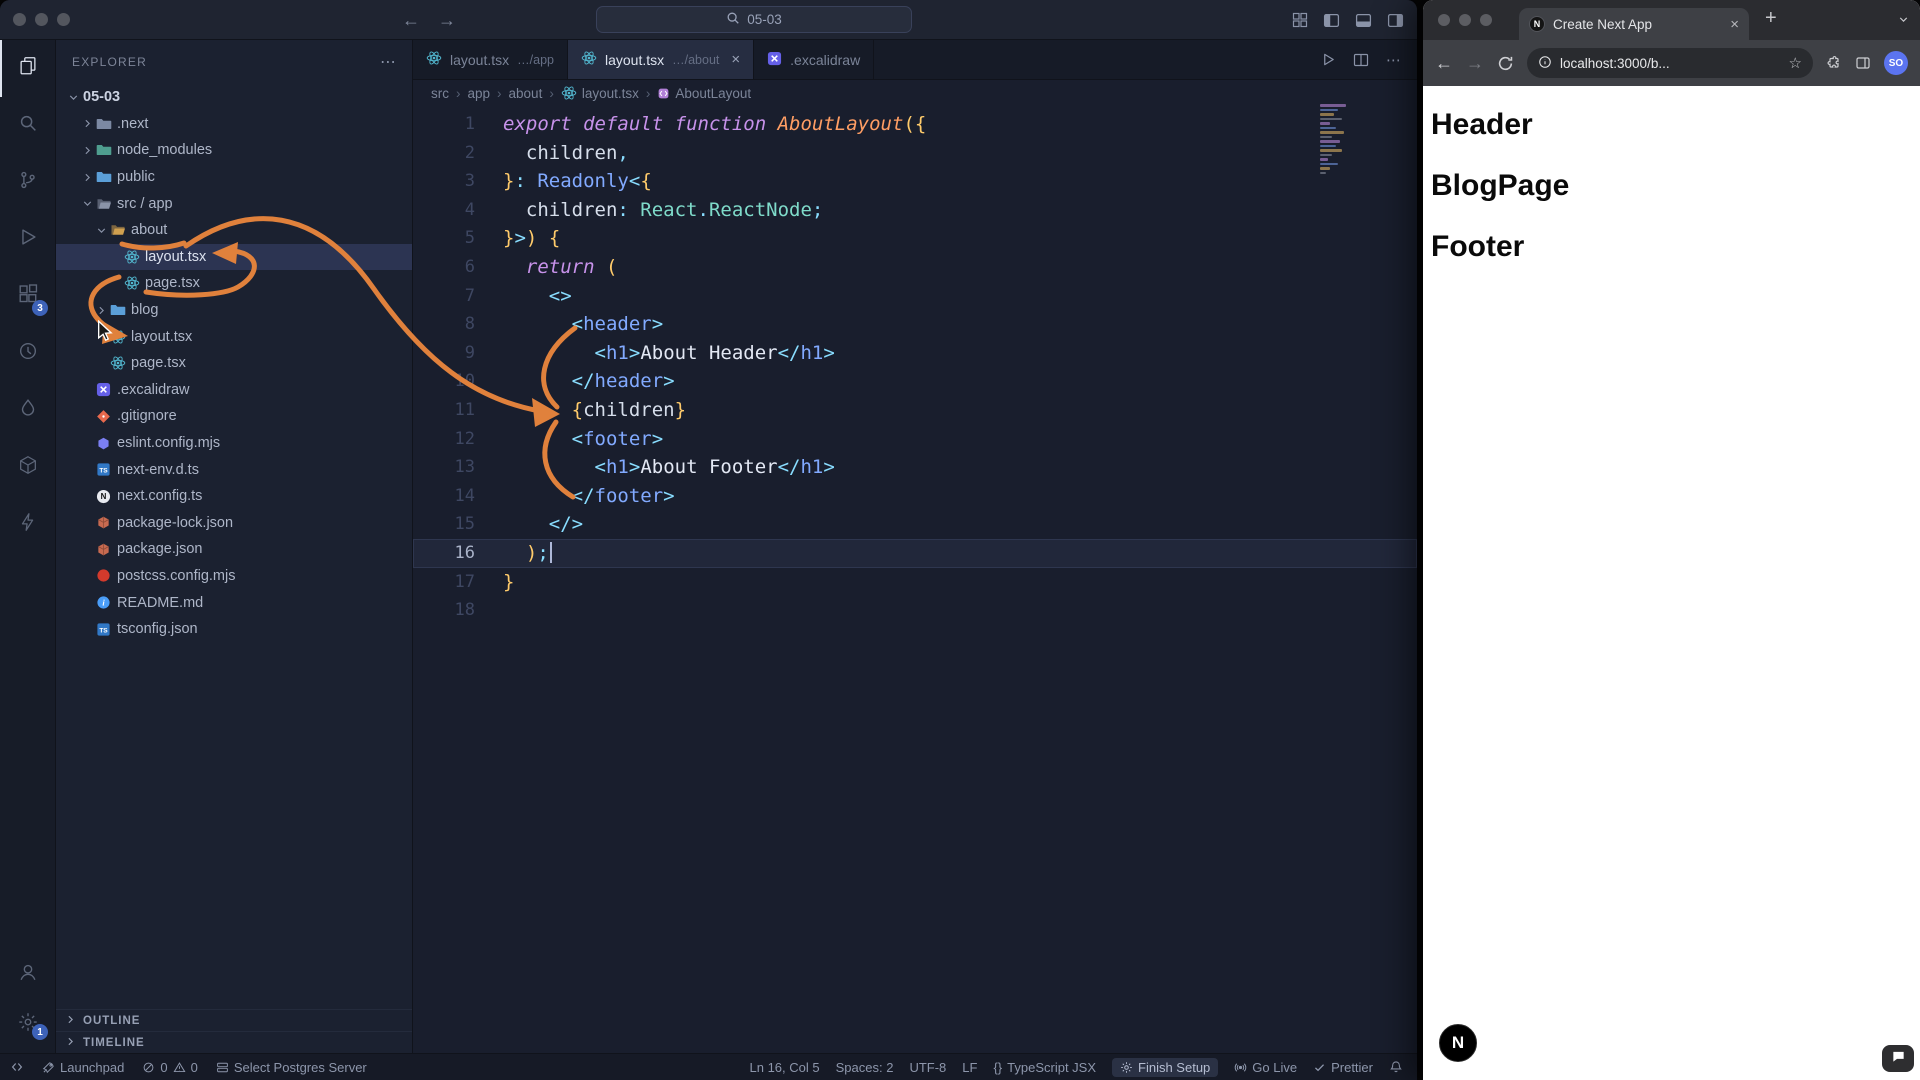  I want to click on history-forward-icon: →, so click(447, 20).